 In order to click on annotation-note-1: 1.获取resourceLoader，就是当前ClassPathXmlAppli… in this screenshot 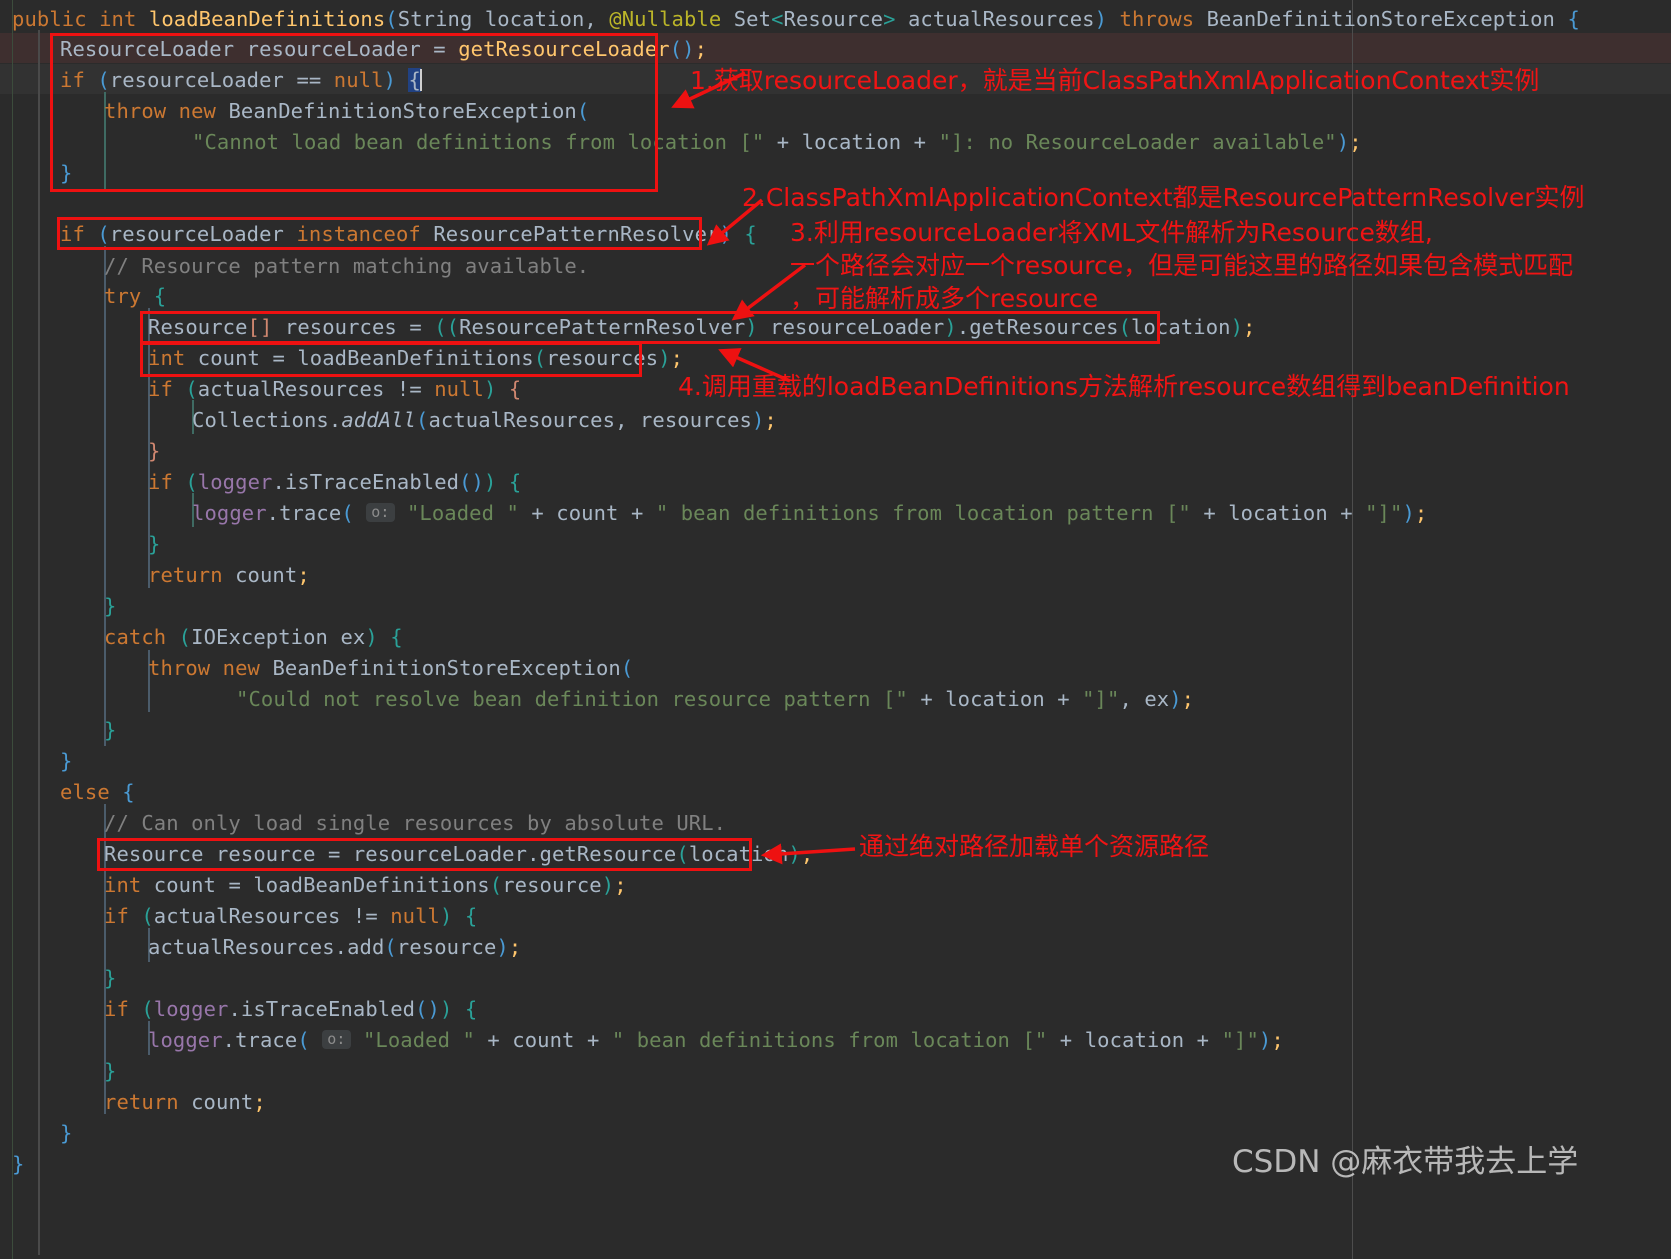, I will do `click(1115, 80)`.